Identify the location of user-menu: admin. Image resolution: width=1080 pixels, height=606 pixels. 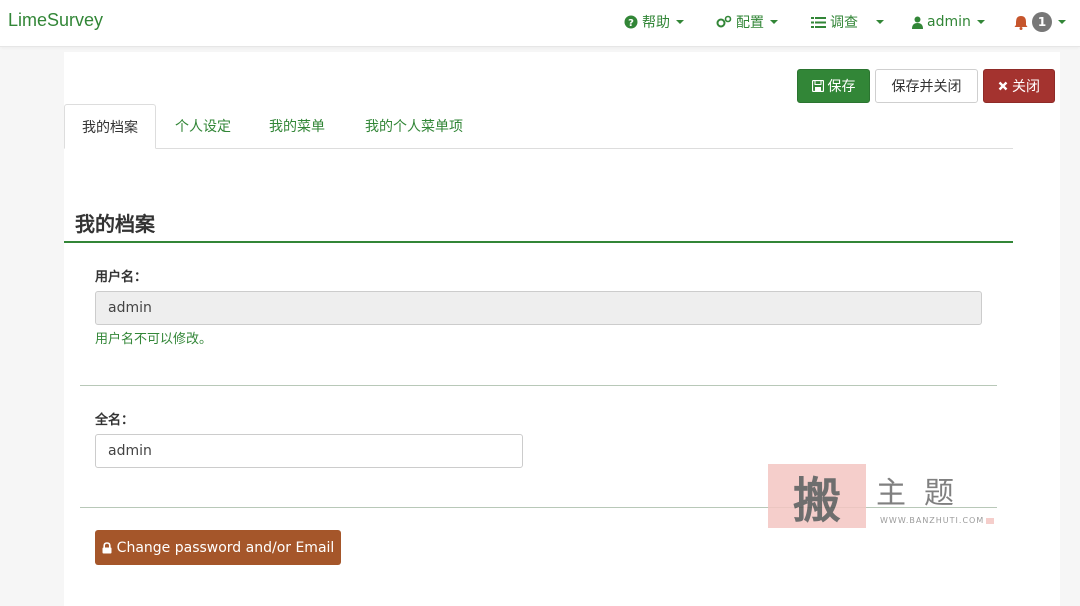
(948, 22).